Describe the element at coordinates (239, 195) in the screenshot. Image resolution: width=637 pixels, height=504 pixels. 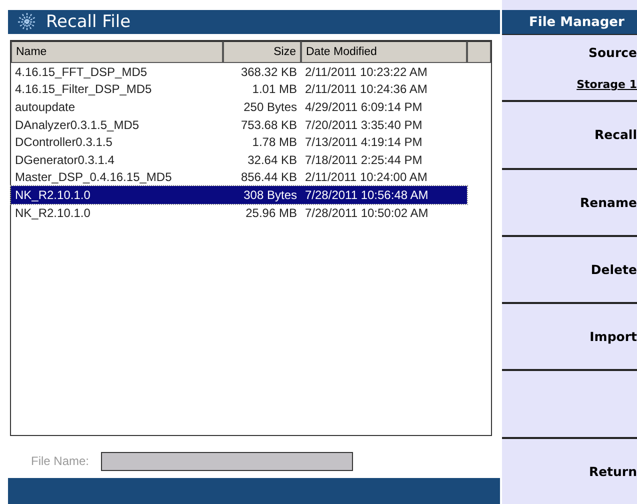
I see `file-row: NK_R2.10.1.0 308 Bytes 7/28/2011 10:56:48 AM` at that location.